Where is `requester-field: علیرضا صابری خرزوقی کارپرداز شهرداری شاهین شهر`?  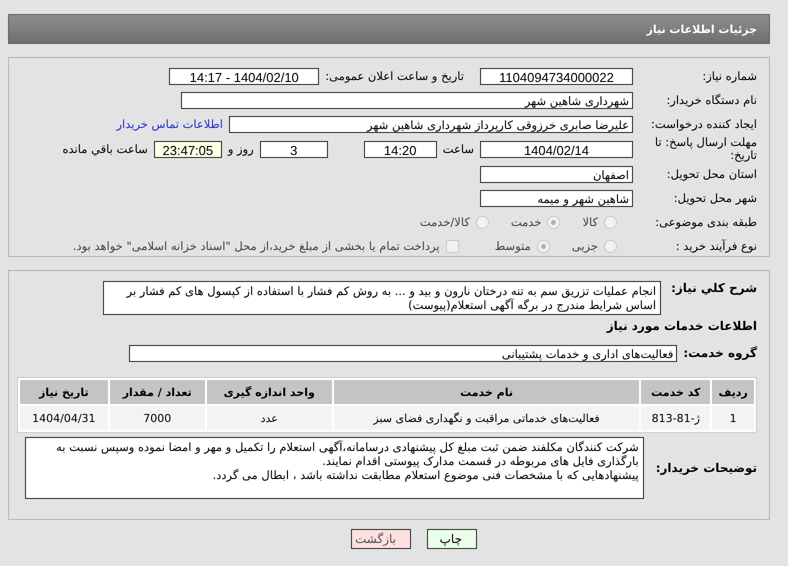
requester-field: علیرضا صابری خرزوقی کارپرداز شهرداری شاهین شهر is located at coordinates (431, 124).